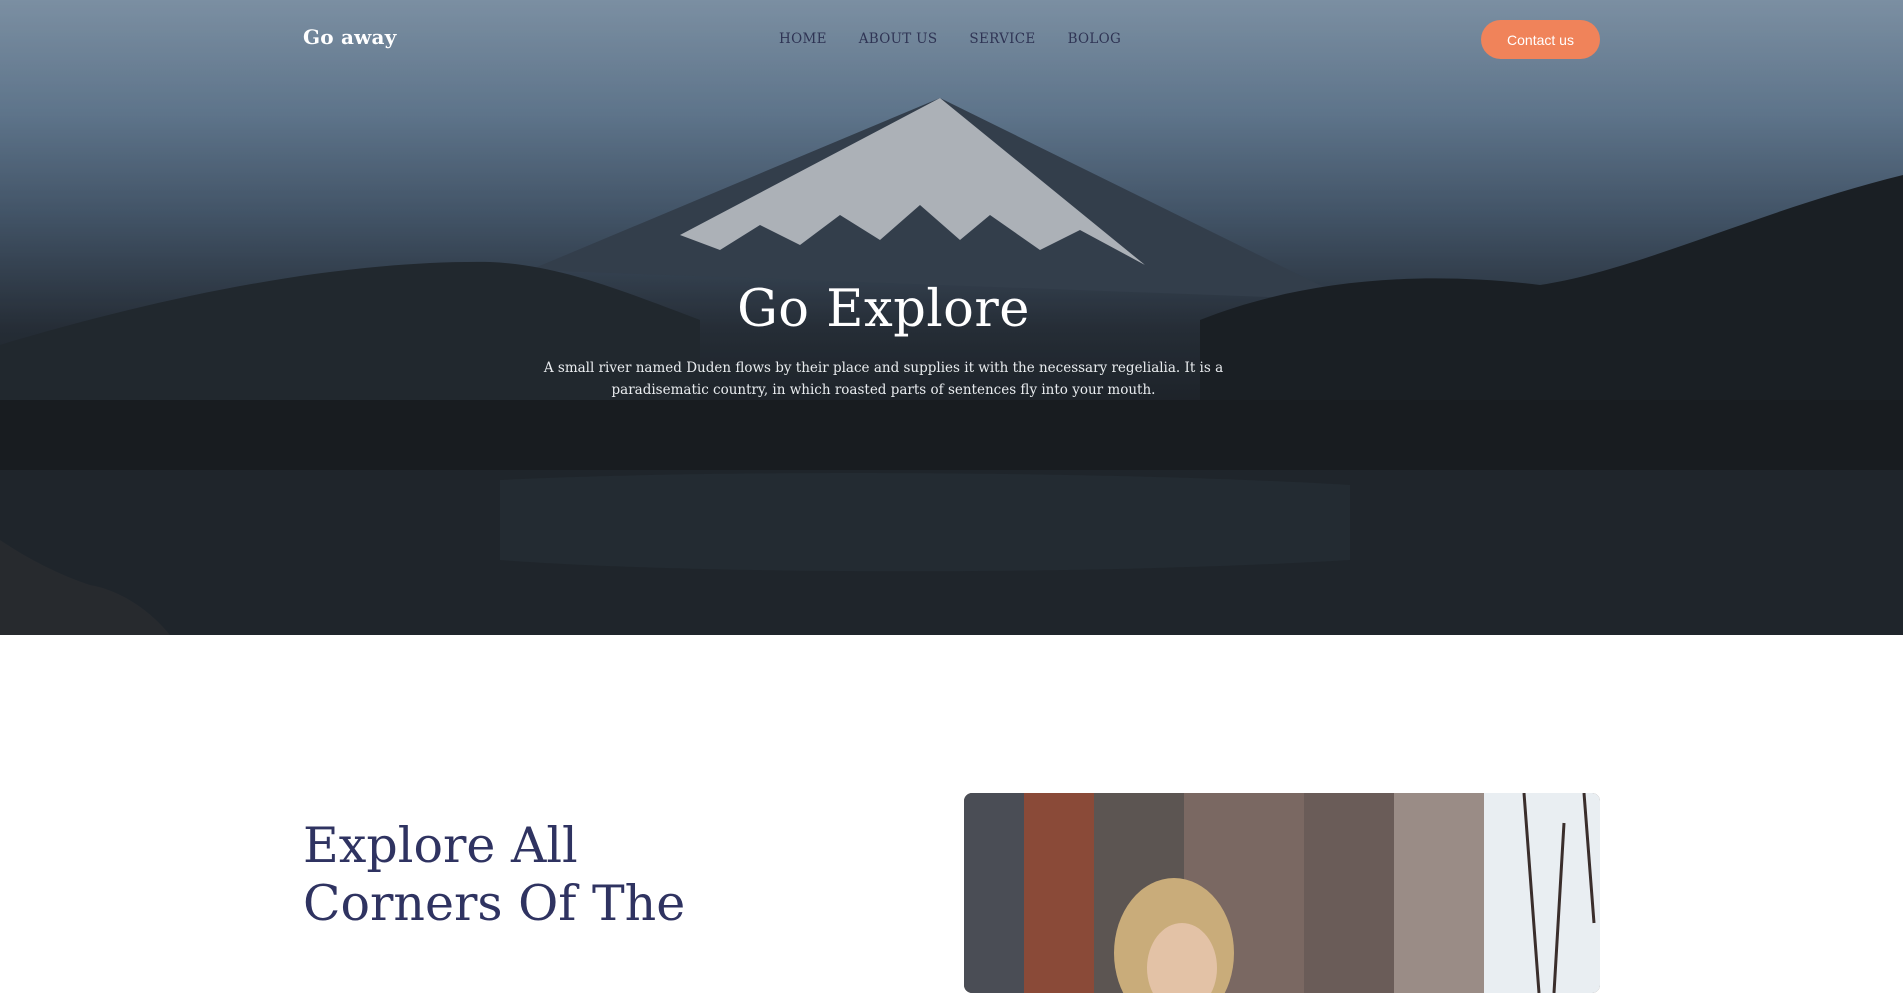 This screenshot has height=993, width=1903. I want to click on main-menu: HOME ABOUT US SERVICE BOLOG, so click(950, 39).